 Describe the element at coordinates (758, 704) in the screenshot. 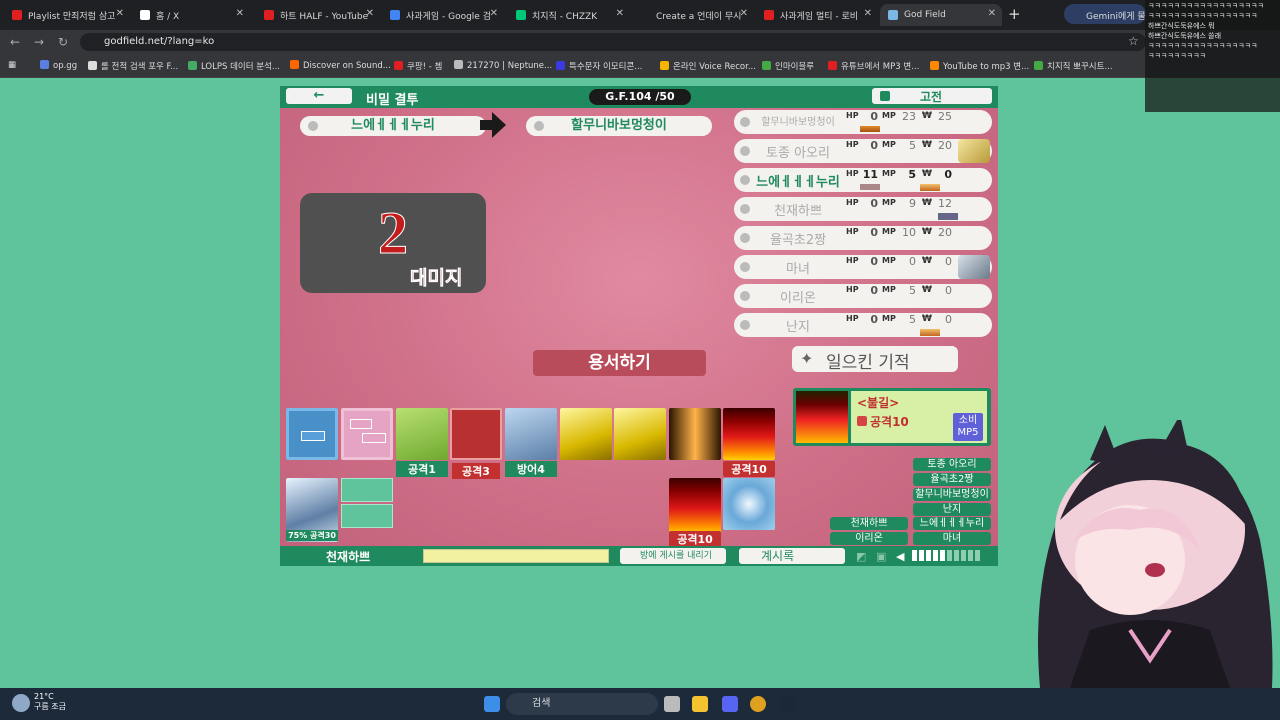

I see `chrome-icon` at that location.